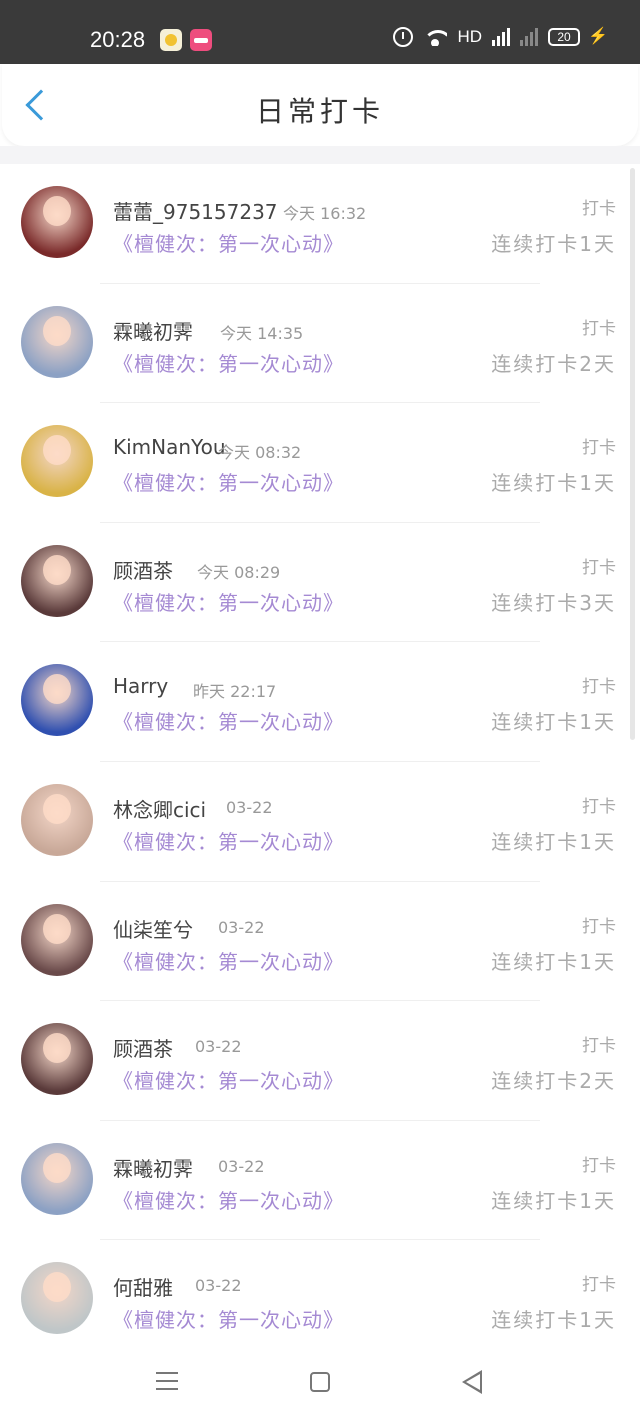 The image size is (640, 1422). What do you see at coordinates (167, 1381) in the screenshot?
I see `menu-icon` at bounding box center [167, 1381].